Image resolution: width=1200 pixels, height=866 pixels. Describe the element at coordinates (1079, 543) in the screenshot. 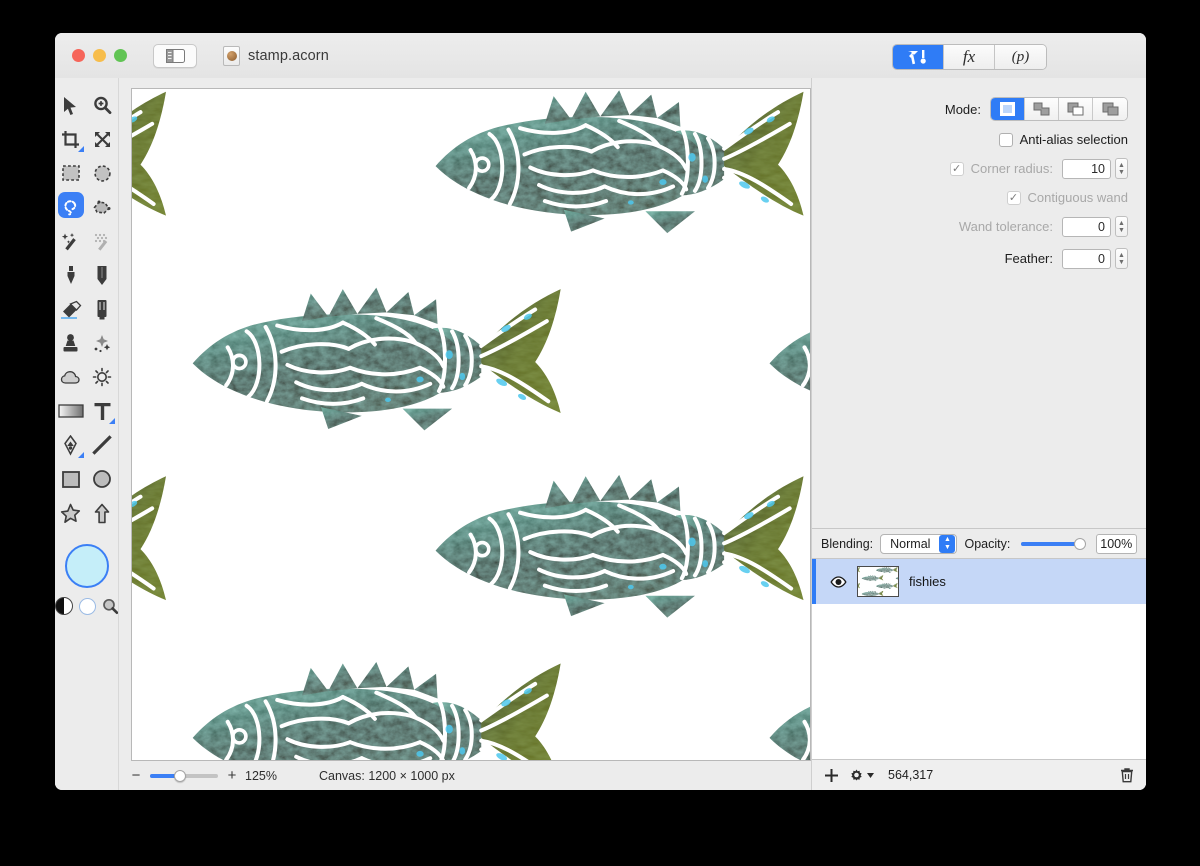

I see `opacity-slider-knob` at that location.